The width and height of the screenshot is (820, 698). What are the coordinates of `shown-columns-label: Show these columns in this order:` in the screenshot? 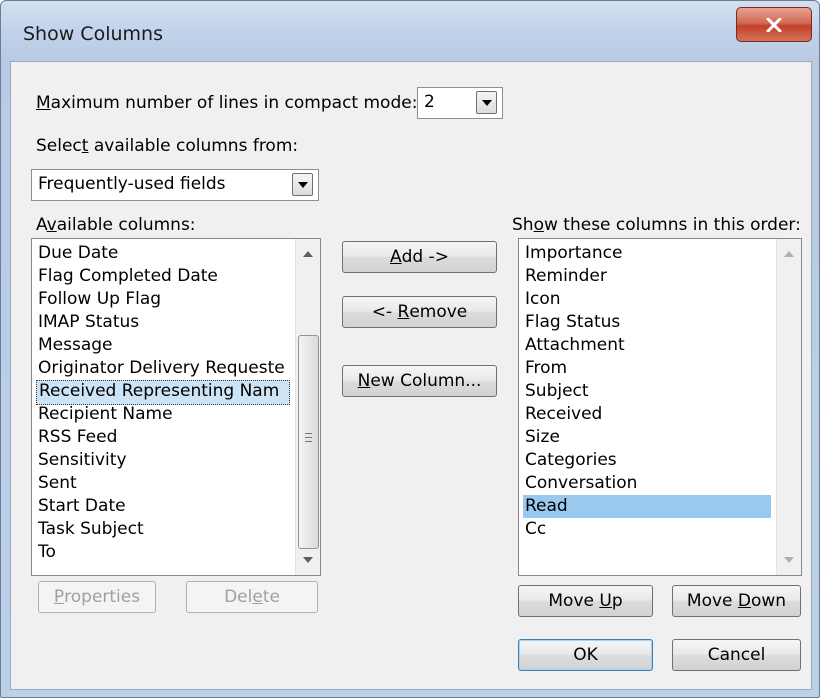 It's located at (656, 225).